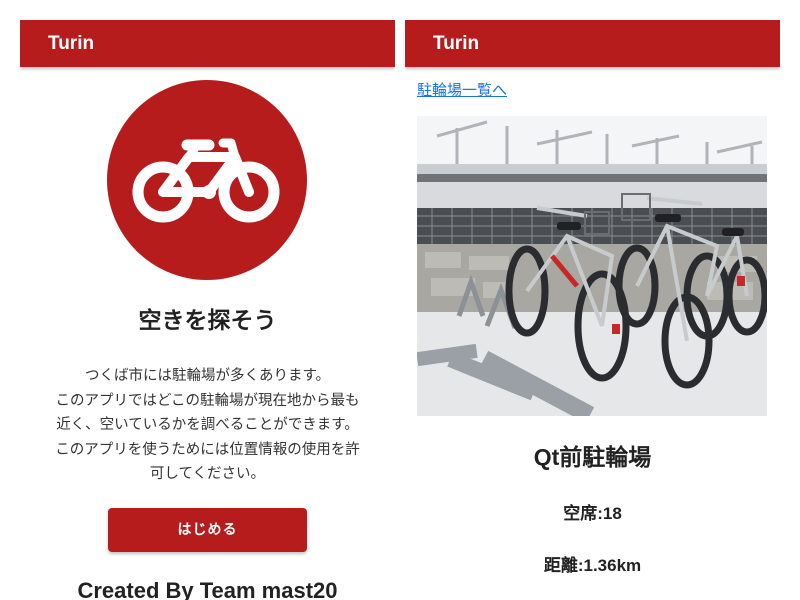 The height and width of the screenshot is (600, 800). I want to click on description-line: つくば市には駐輪場が多くあります。, so click(207, 376).